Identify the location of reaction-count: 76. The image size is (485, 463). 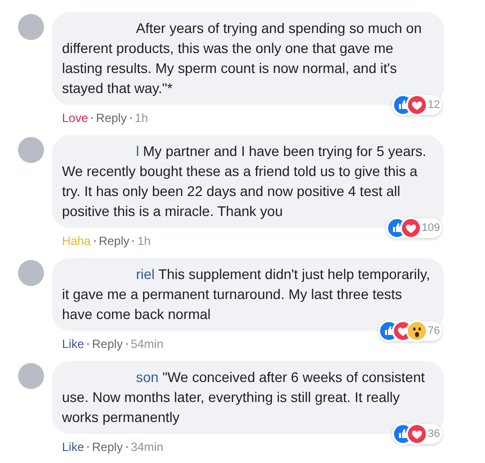
(434, 331).